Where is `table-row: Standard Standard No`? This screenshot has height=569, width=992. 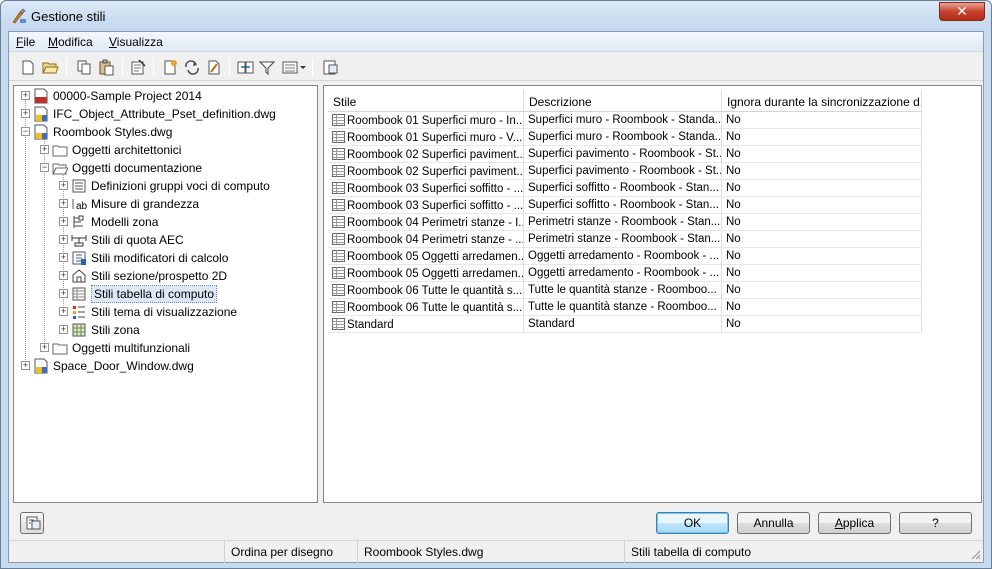 table-row: Standard Standard No is located at coordinates (625, 324).